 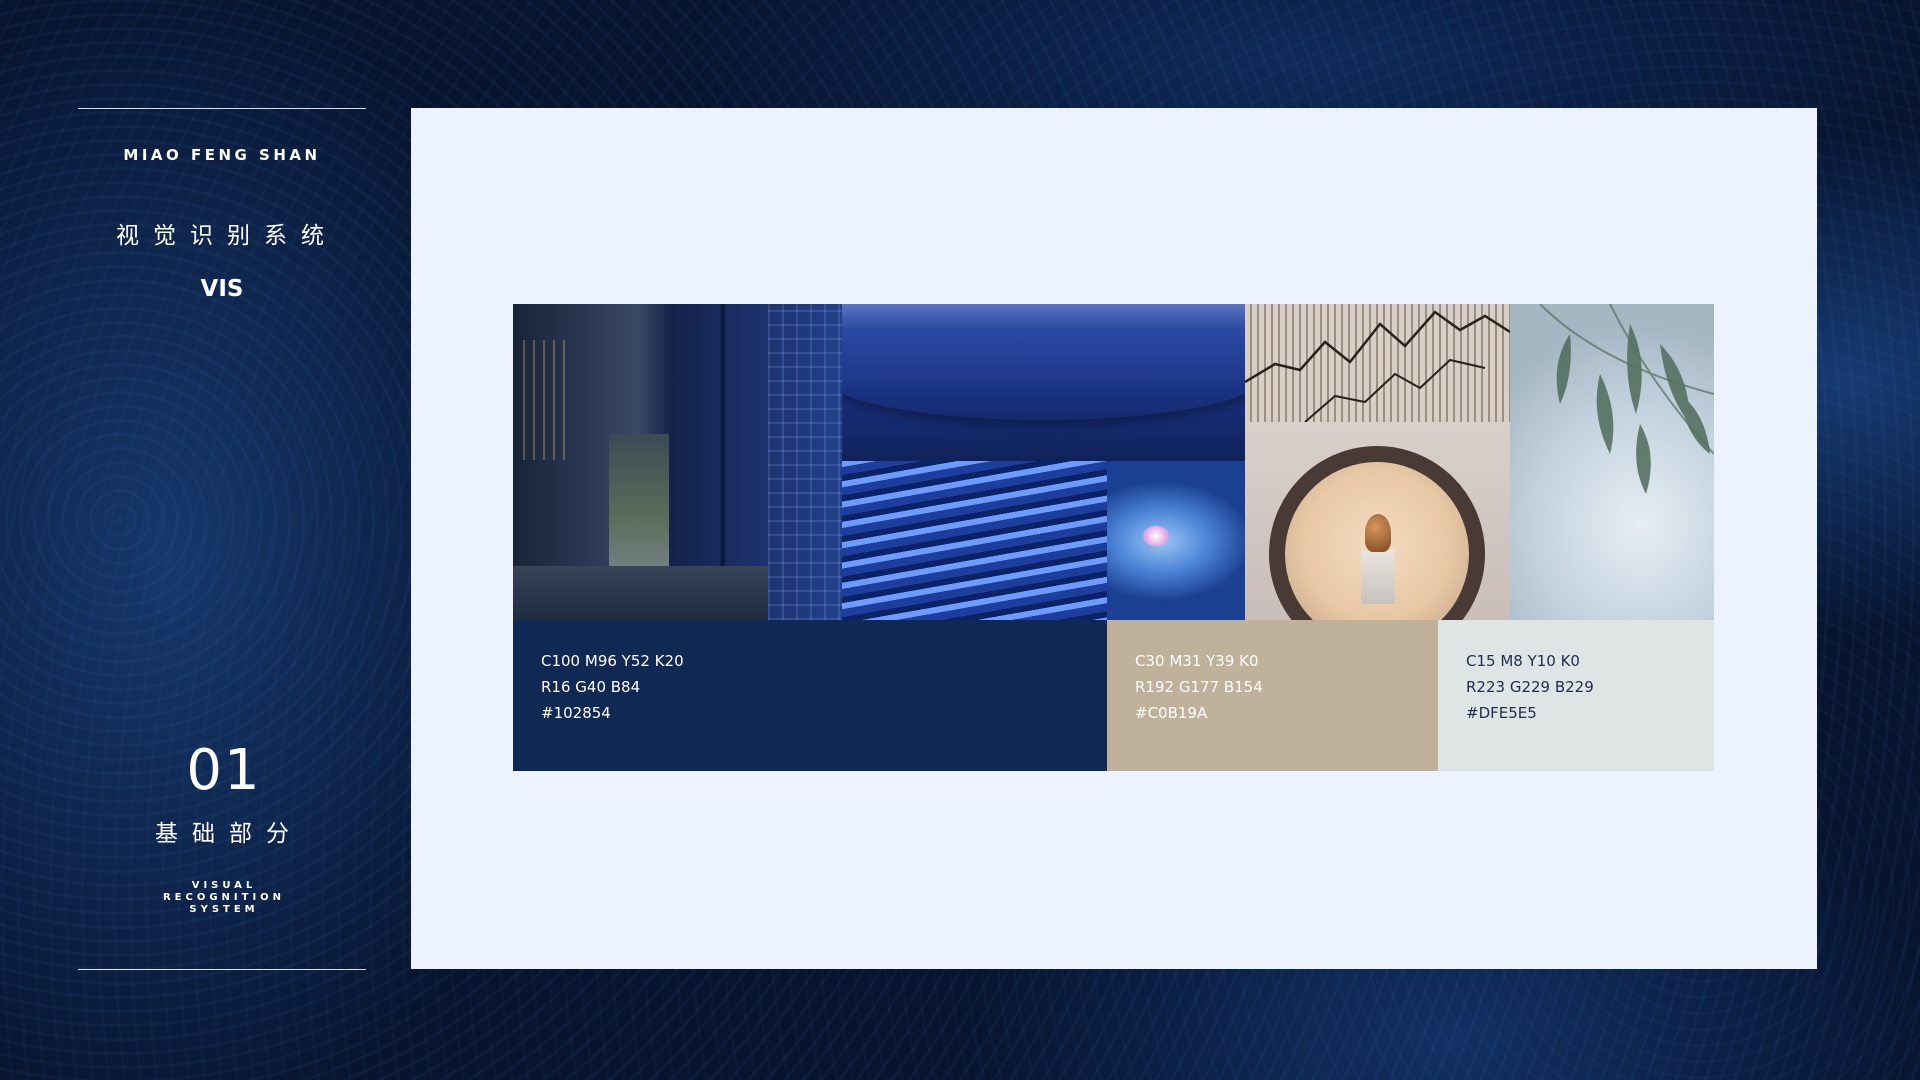 What do you see at coordinates (1197, 661) in the screenshot?
I see `swatch-cmyk: C30 M31 Y39 K0` at bounding box center [1197, 661].